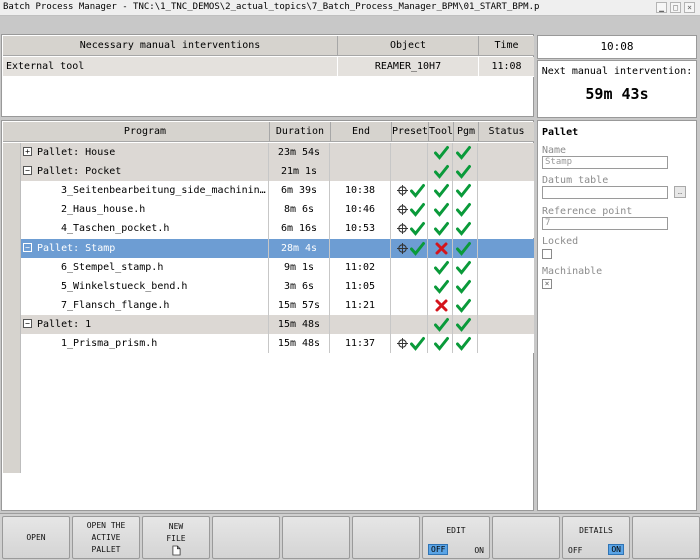  I want to click on softkey-label: OPEN THE, so click(106, 525).